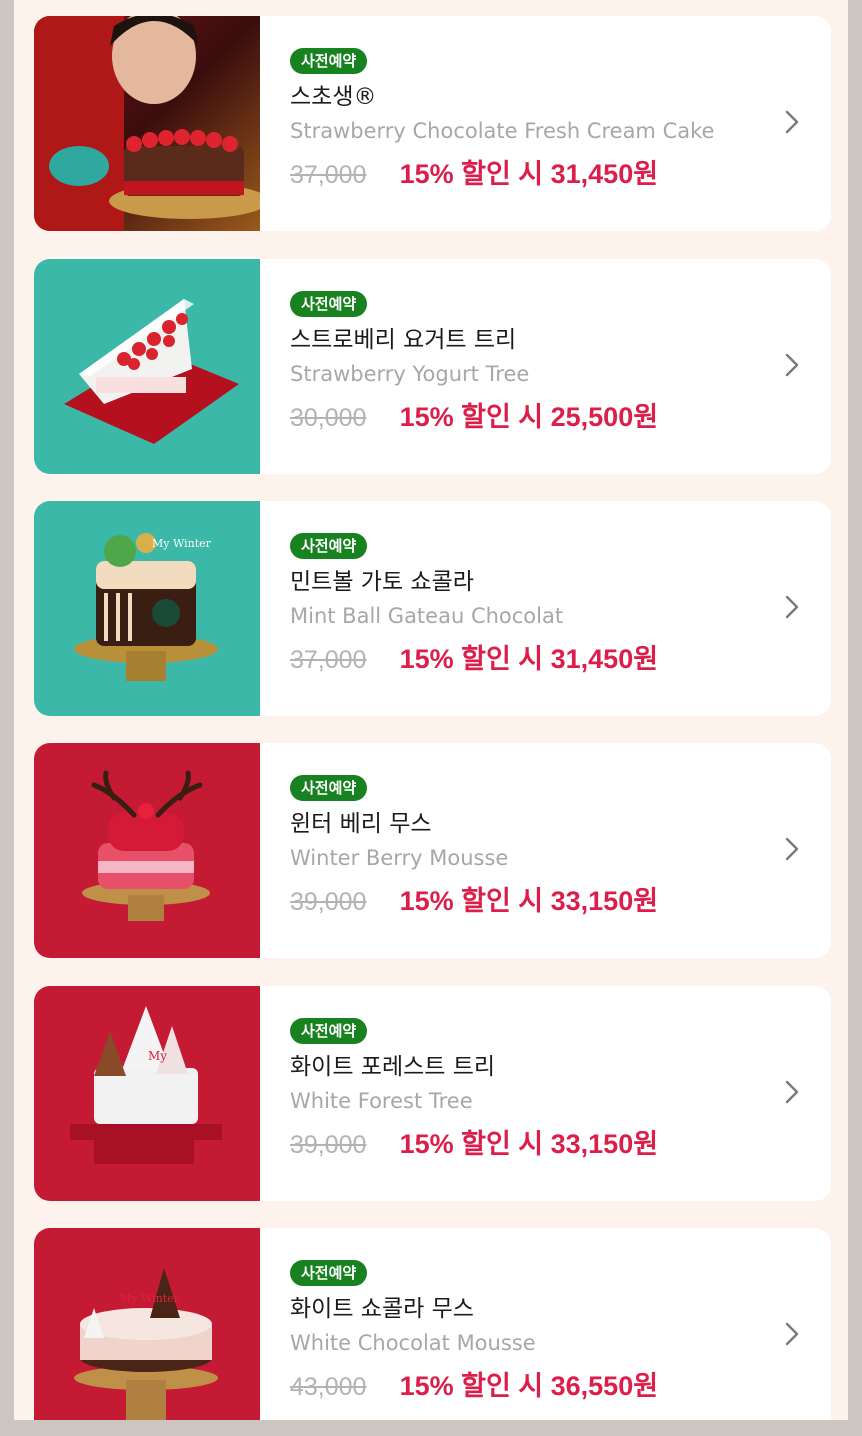 The width and height of the screenshot is (862, 1436). I want to click on product-name-ko: 화이트 쇼콜라 무스, so click(382, 1309).